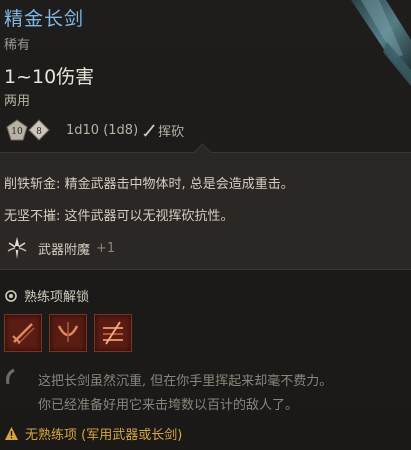  What do you see at coordinates (49, 77) in the screenshot?
I see `damage-range: 1~10伤害` at bounding box center [49, 77].